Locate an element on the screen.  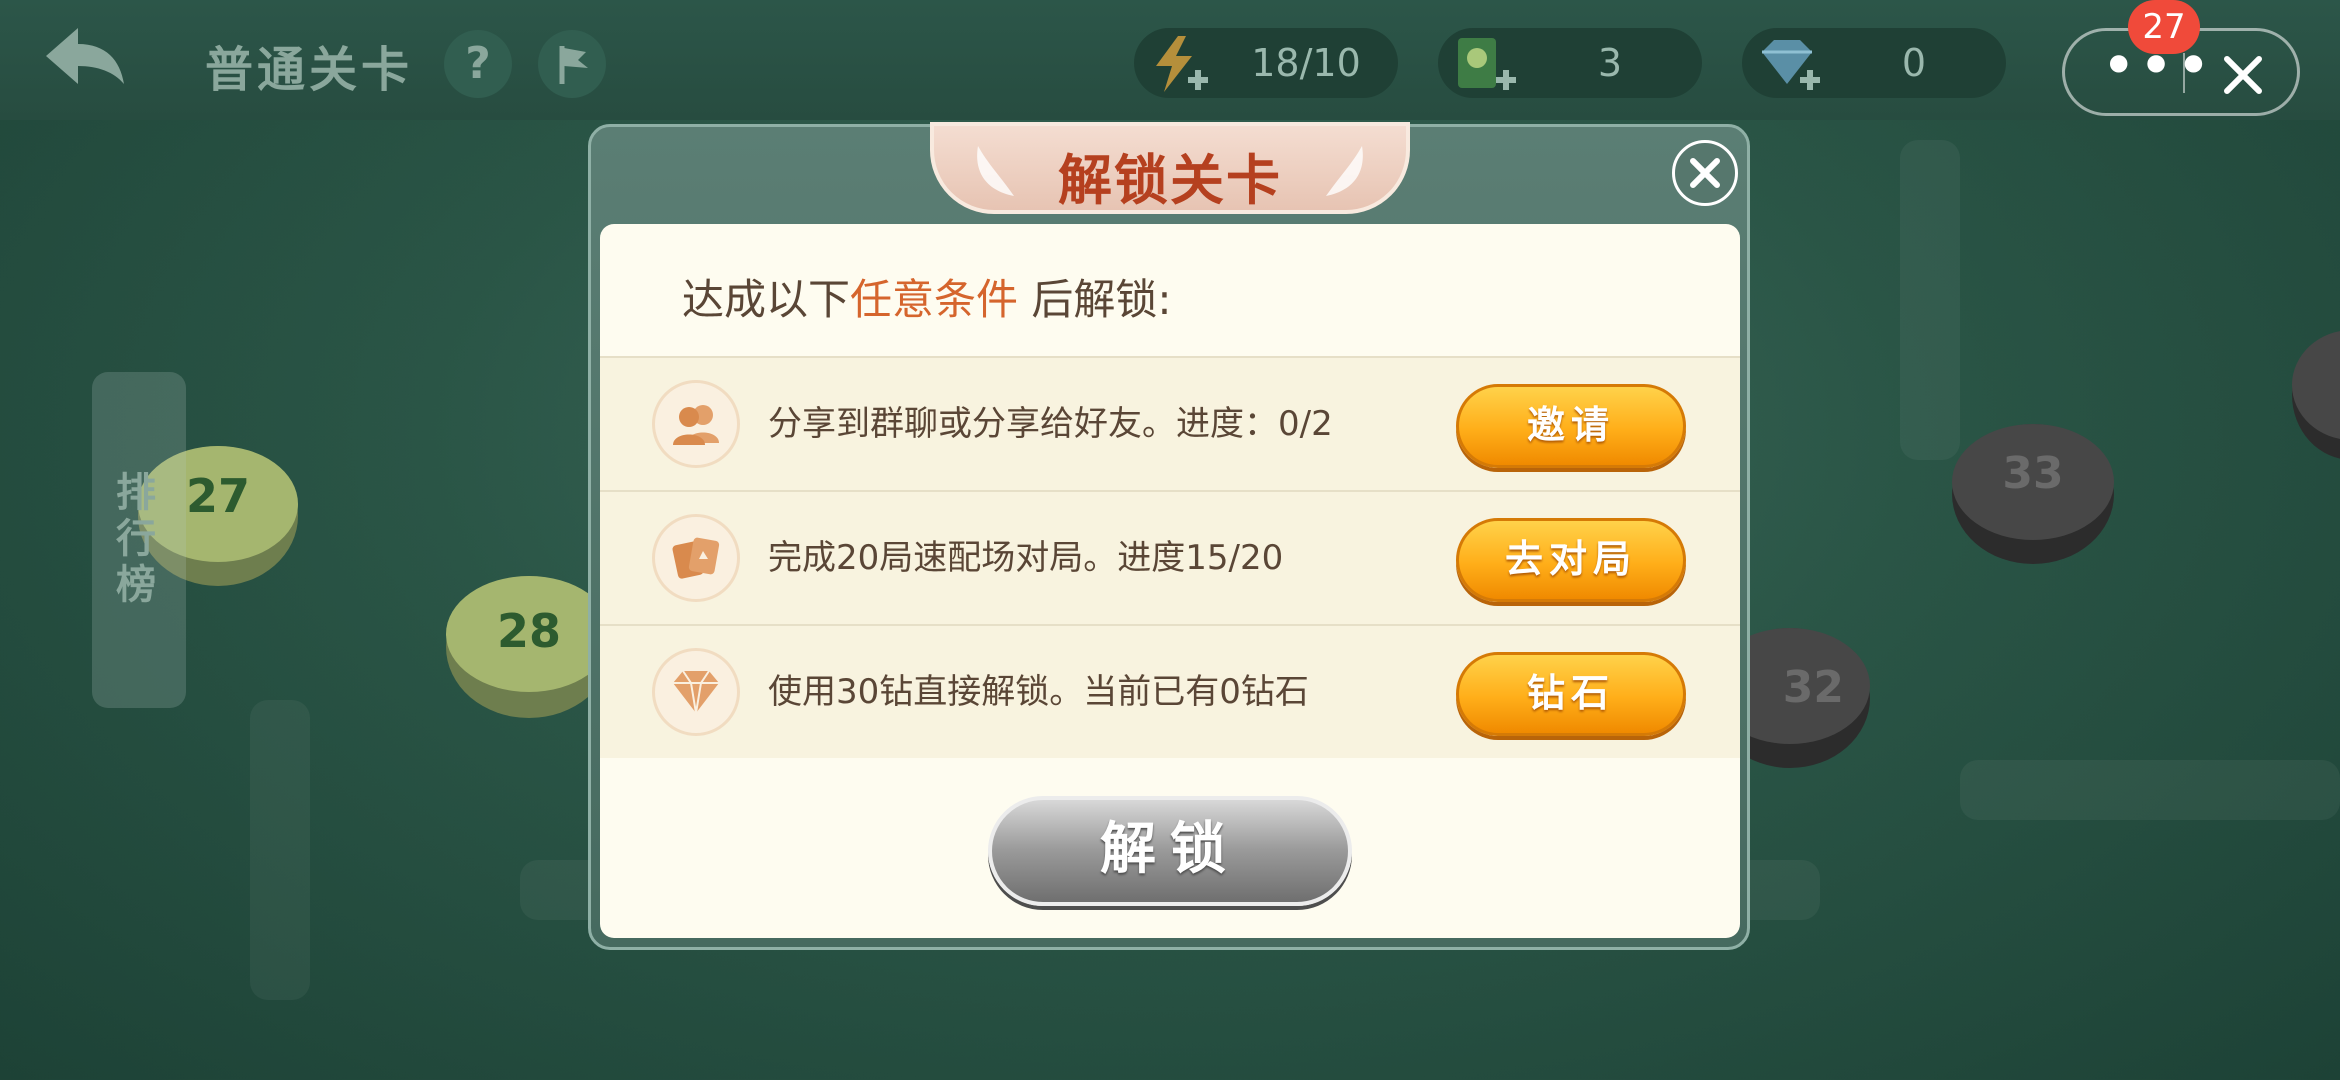
condition-text: 完成20局速配场对局。进度15/20 is located at coordinates (1026, 558).